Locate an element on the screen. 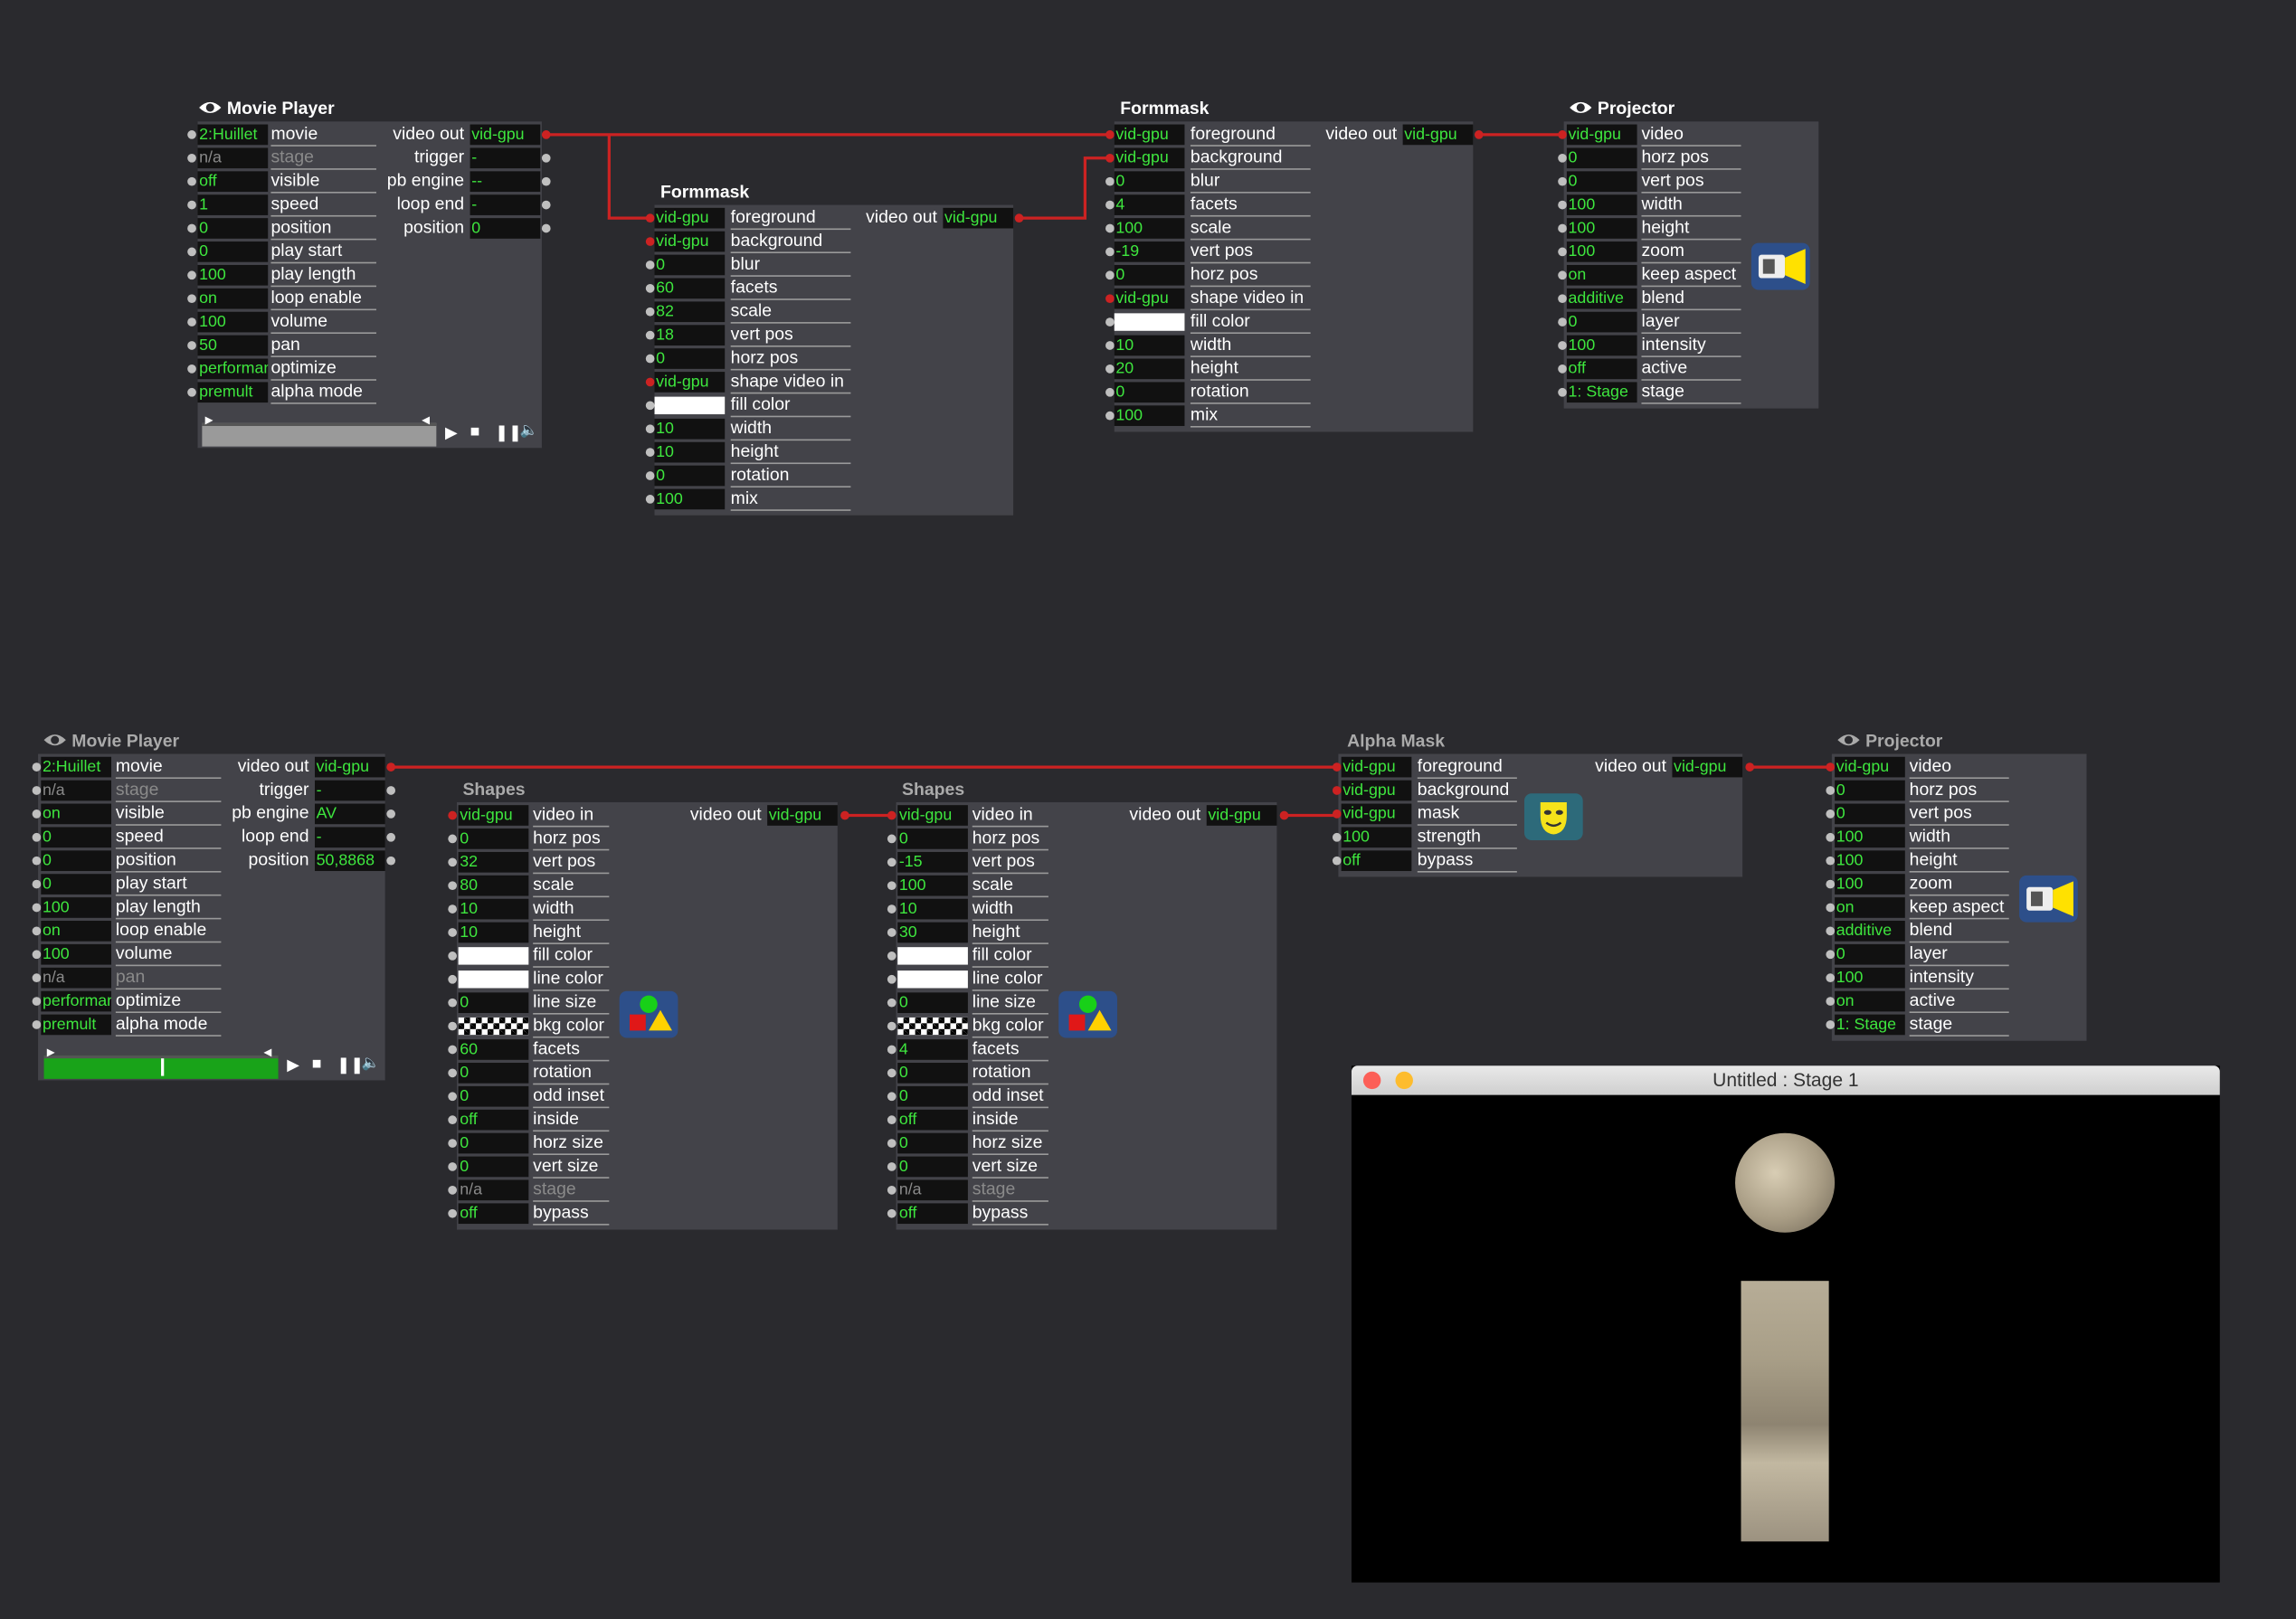 The width and height of the screenshot is (2296, 1619). input-value: -15 is located at coordinates (932, 862).